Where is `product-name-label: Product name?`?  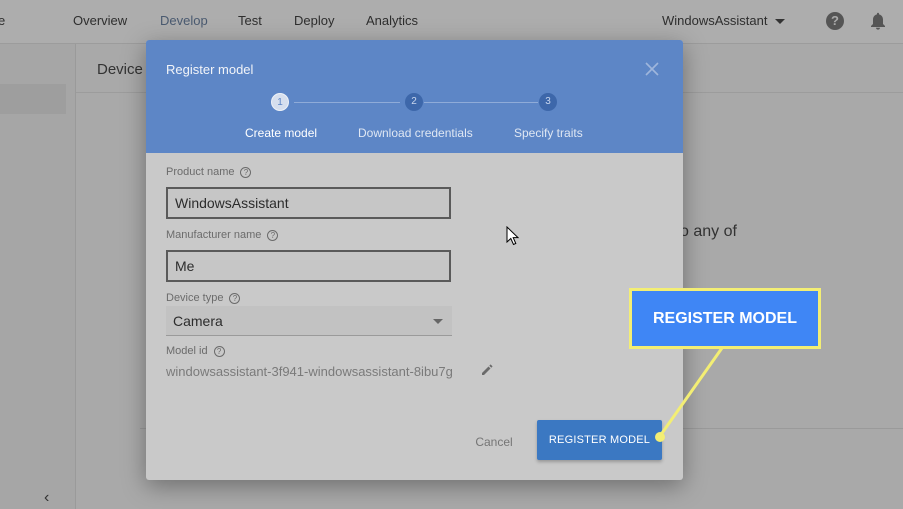 product-name-label: Product name? is located at coordinates (209, 172).